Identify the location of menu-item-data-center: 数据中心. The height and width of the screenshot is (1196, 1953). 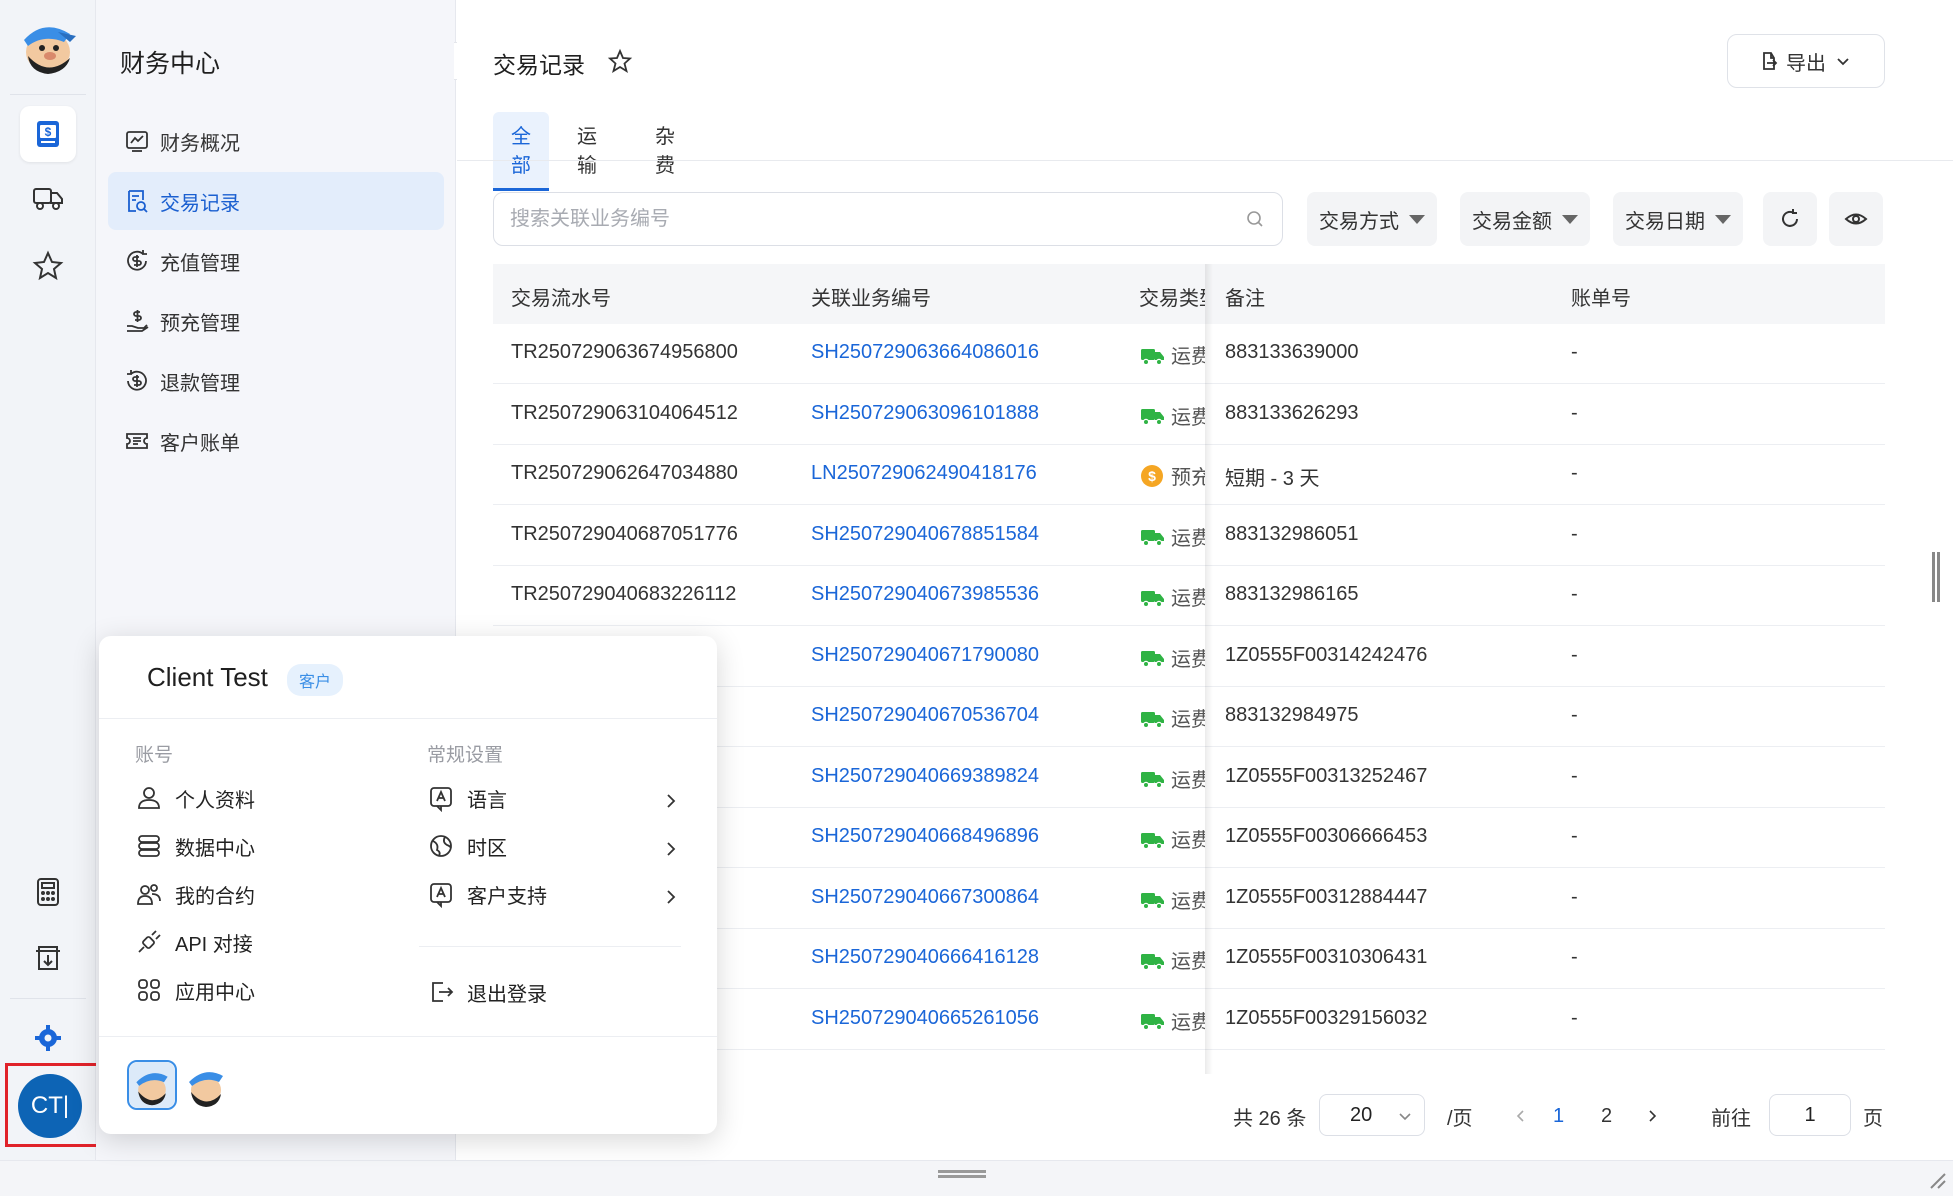
(195, 846).